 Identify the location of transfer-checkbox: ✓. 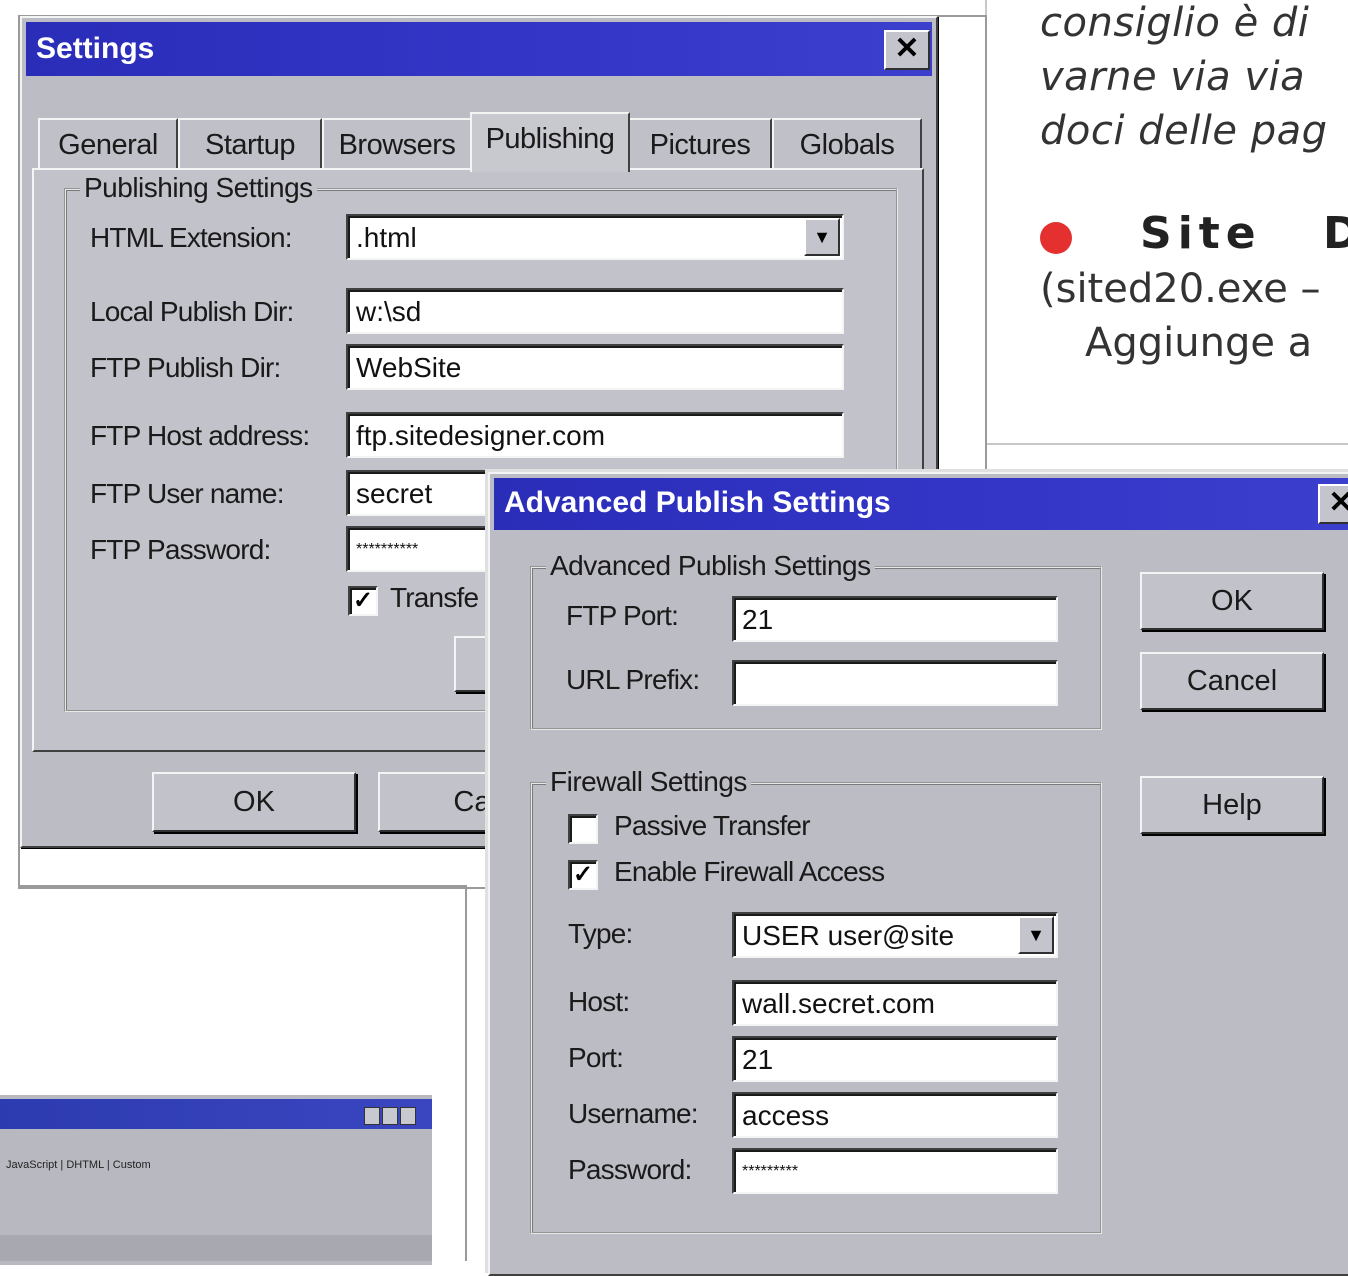
(363, 601).